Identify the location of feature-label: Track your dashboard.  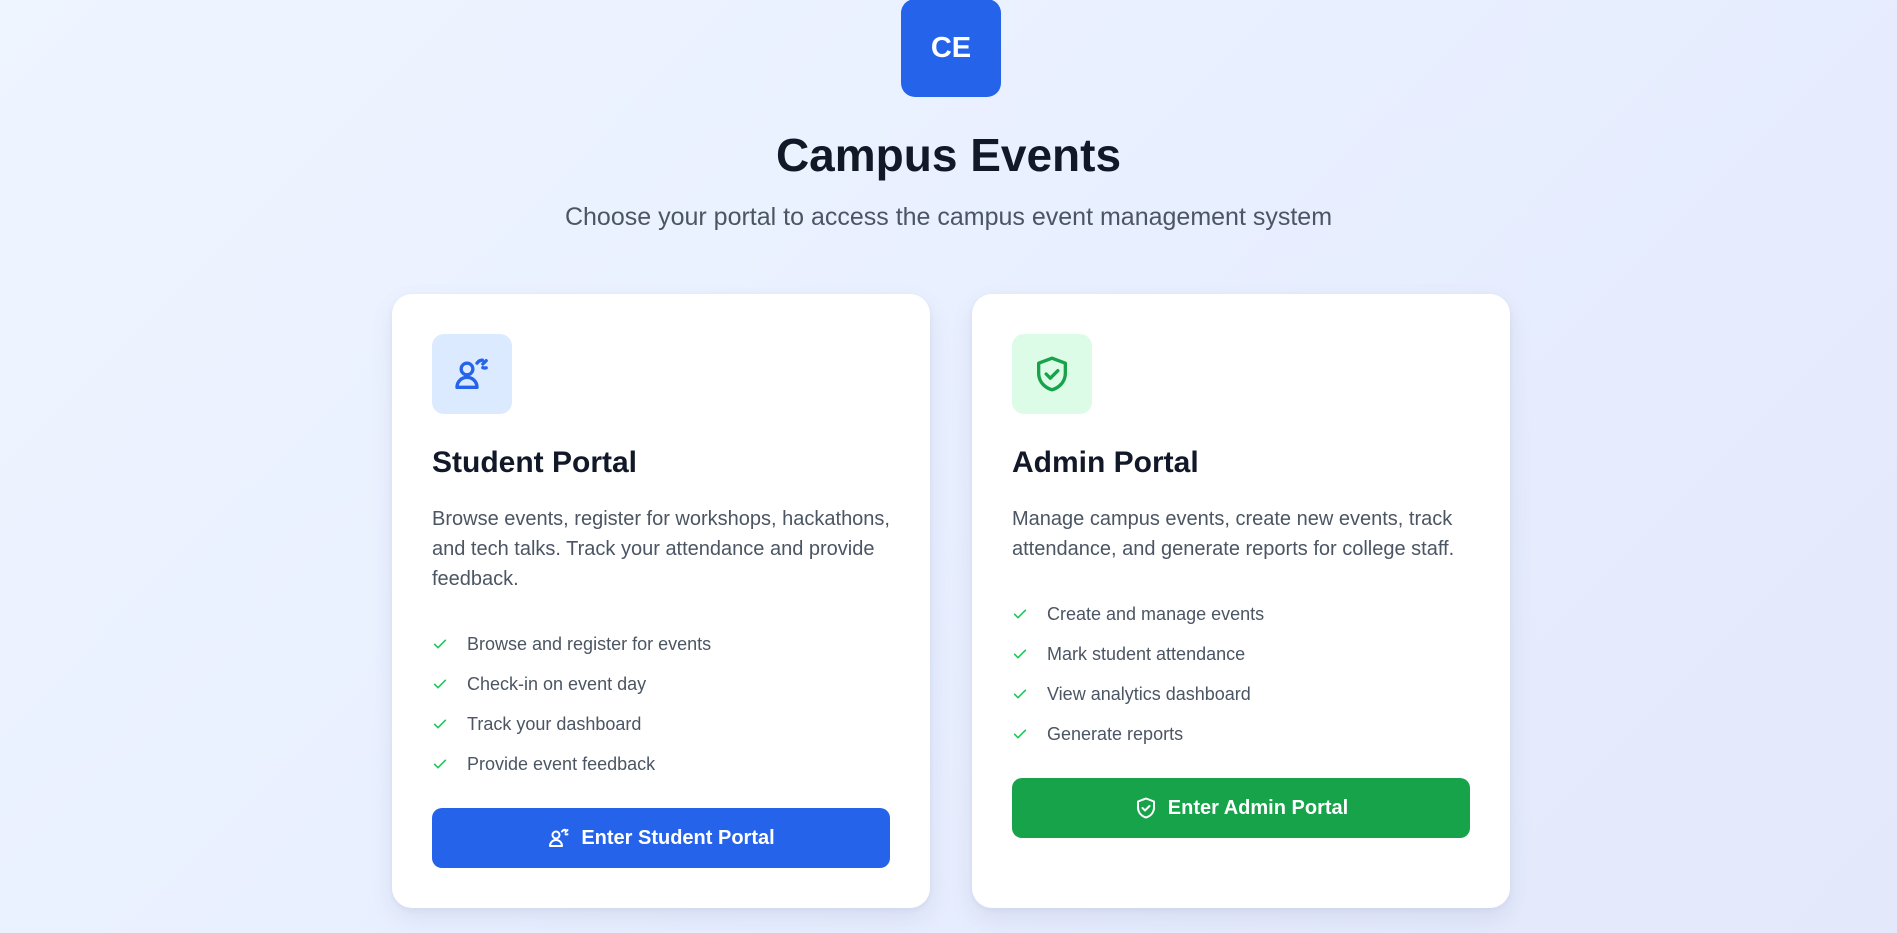
(554, 723).